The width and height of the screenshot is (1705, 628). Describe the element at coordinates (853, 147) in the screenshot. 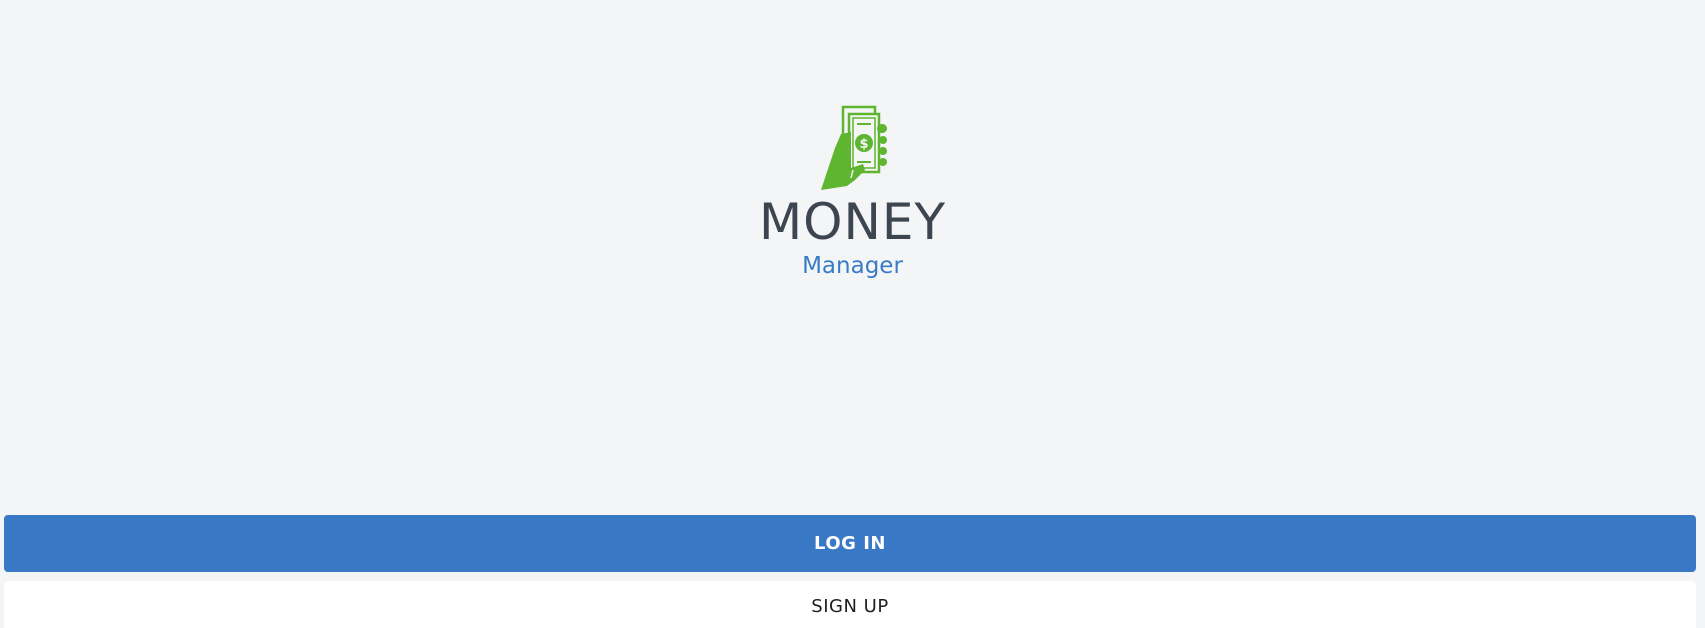

I see `hand-holding-money-icon: $` at that location.